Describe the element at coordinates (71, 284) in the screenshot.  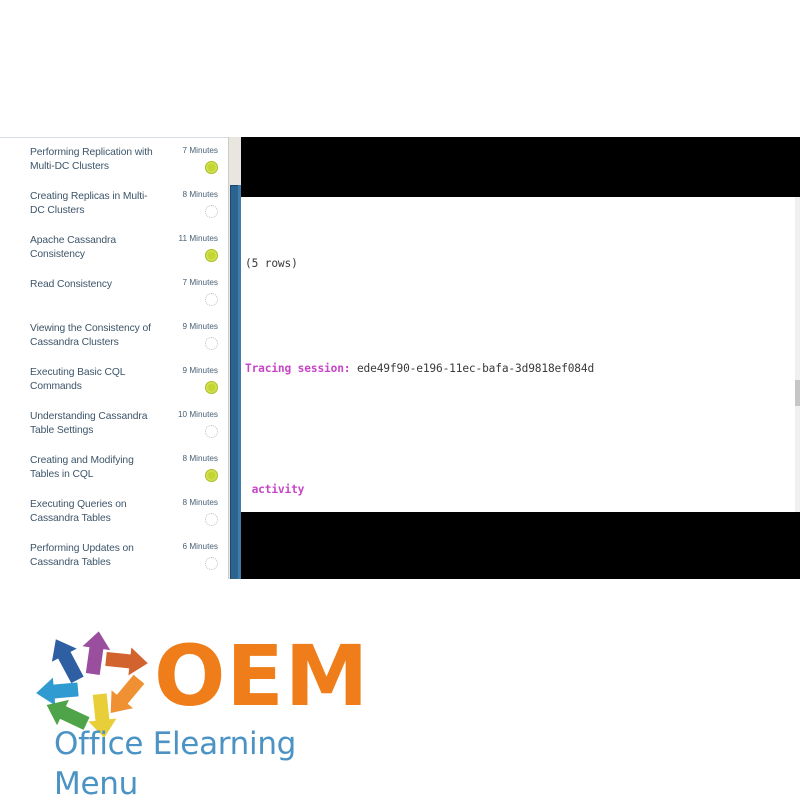
I see `lesson-title: Read Consistency` at that location.